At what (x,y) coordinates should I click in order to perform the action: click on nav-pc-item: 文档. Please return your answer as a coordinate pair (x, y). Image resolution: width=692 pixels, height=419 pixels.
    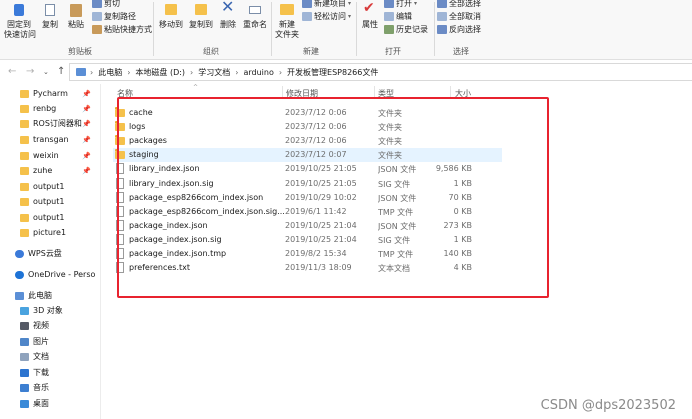
    Looking at the image, I should click on (50, 356).